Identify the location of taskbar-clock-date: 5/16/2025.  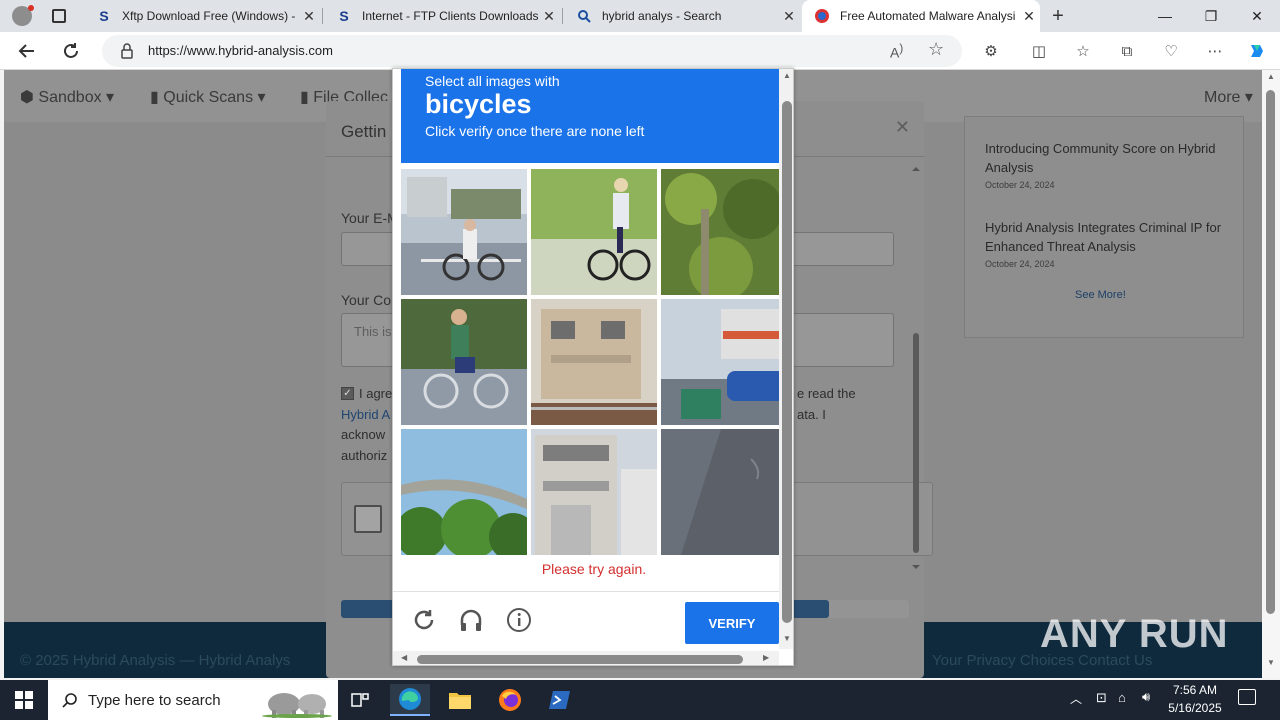
(1195, 708).